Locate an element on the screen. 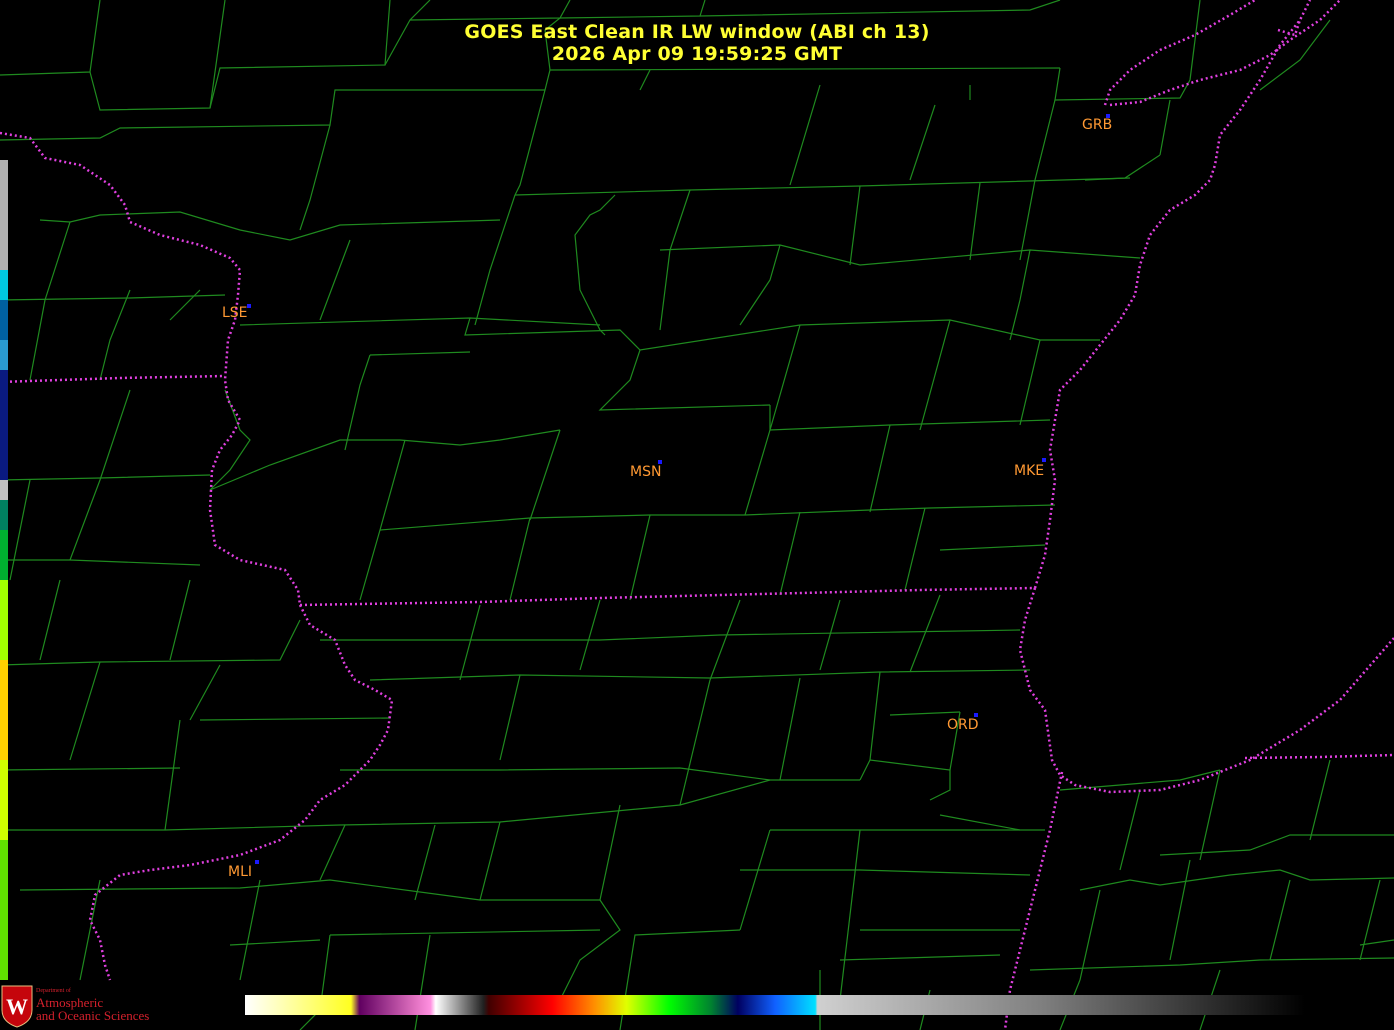  station-label-msn: MSN is located at coordinates (646, 472).